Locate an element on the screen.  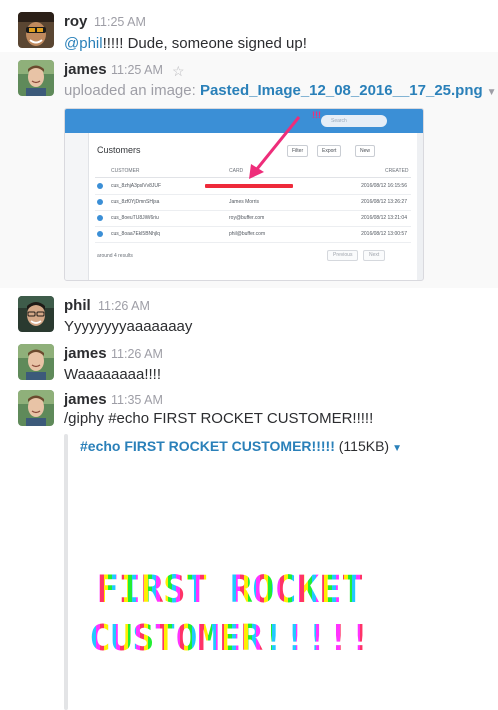
message-text: Waaaaaaaa!!!! is located at coordinates (113, 374).